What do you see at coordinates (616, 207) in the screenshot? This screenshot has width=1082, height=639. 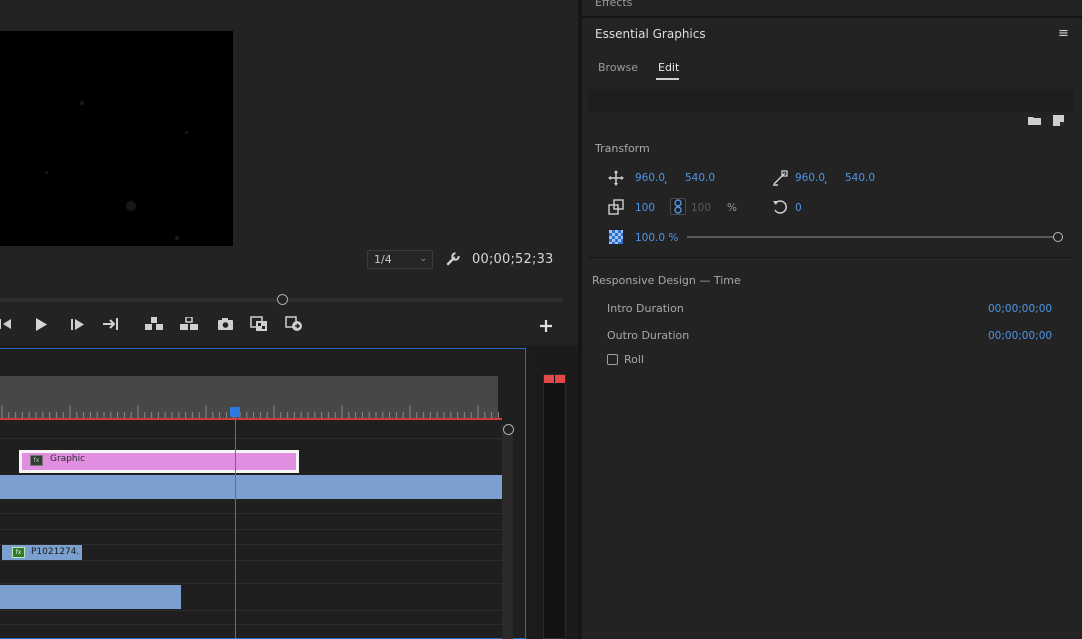 I see `scale-icon` at bounding box center [616, 207].